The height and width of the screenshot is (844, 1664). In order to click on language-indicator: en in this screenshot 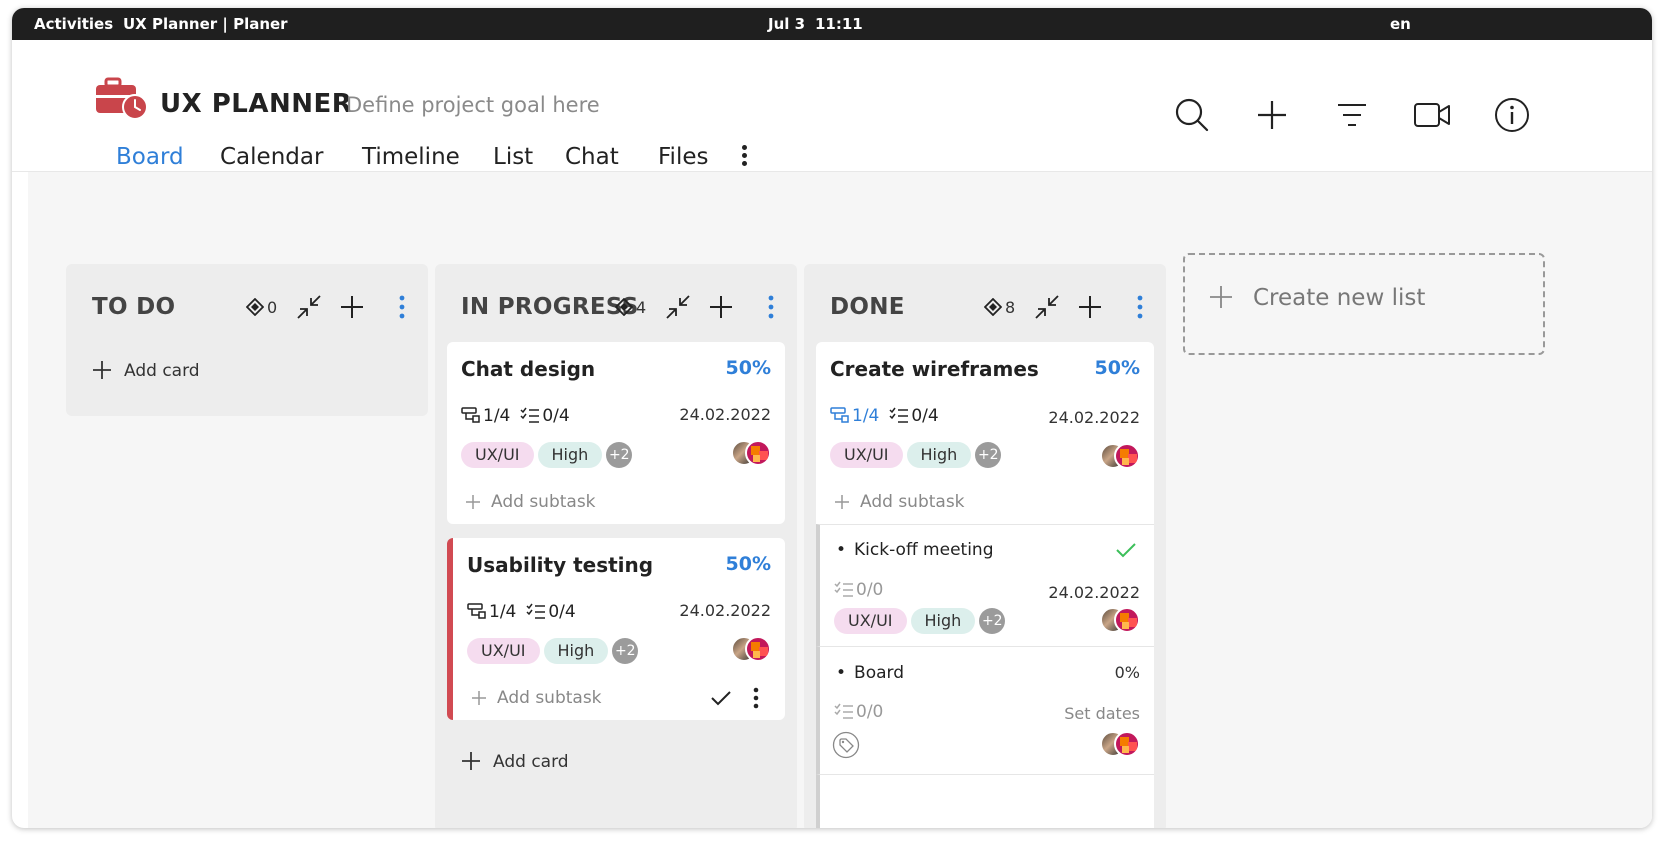, I will do `click(1400, 24)`.